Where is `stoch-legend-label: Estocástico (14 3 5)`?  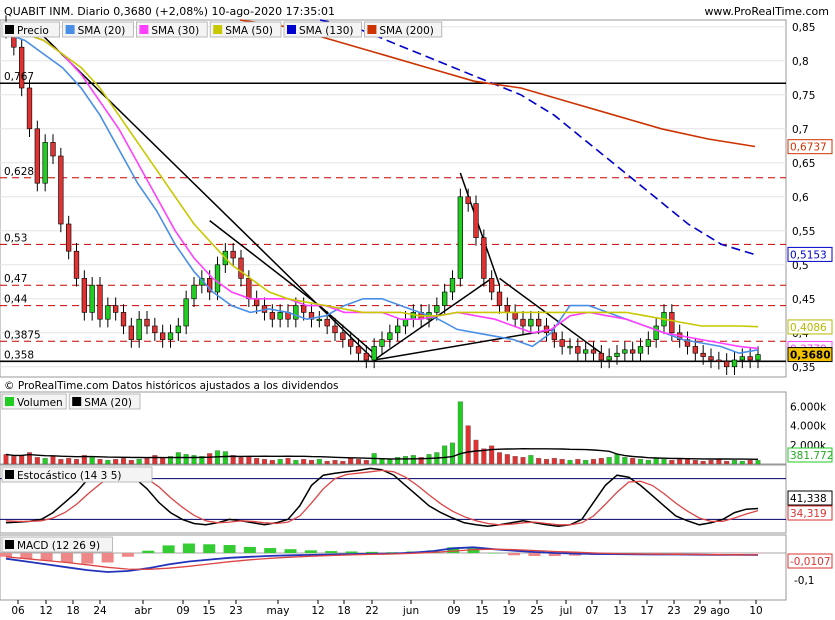
stoch-legend-label: Estocástico (14 3 5) is located at coordinates (69, 476).